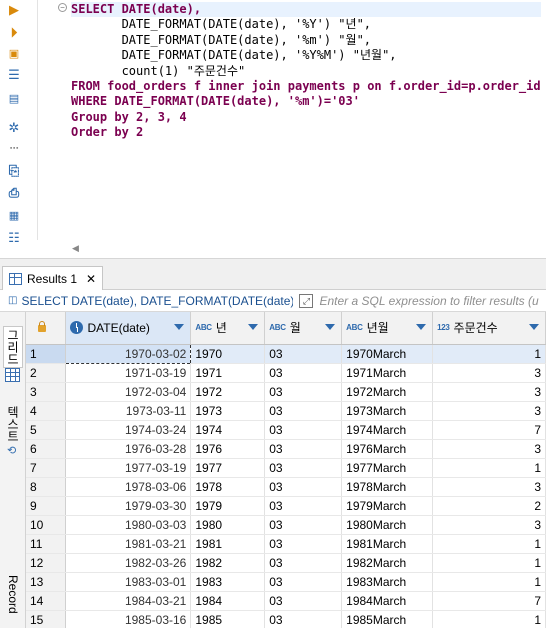 The height and width of the screenshot is (628, 546). Describe the element at coordinates (128, 373) in the screenshot. I see `cell-date: 1971-03-19` at that location.